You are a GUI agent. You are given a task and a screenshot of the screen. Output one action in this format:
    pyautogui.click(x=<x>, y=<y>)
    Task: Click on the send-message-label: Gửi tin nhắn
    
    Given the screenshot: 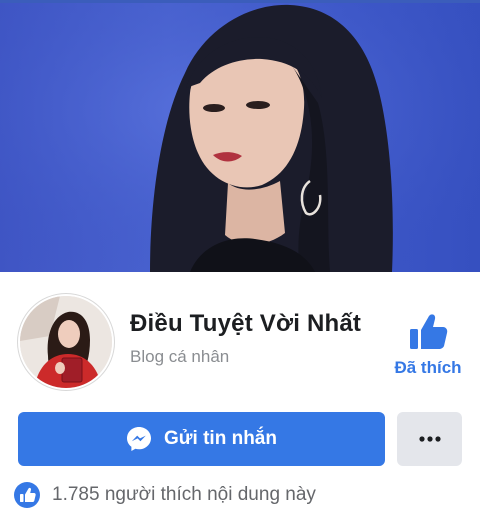 What is the action you would take?
    pyautogui.click(x=220, y=438)
    